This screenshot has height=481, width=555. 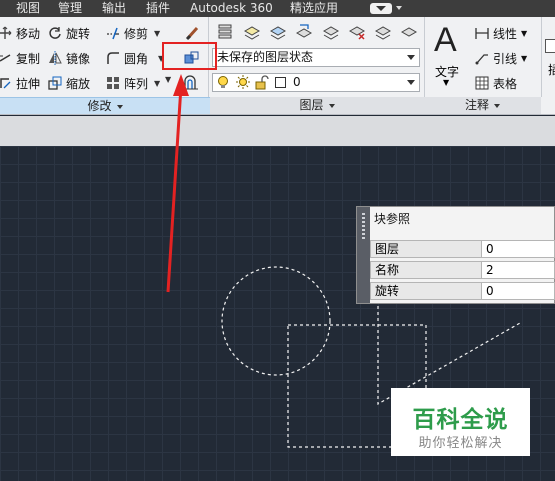 I want to click on workspace-extra-button, so click(x=381, y=8).